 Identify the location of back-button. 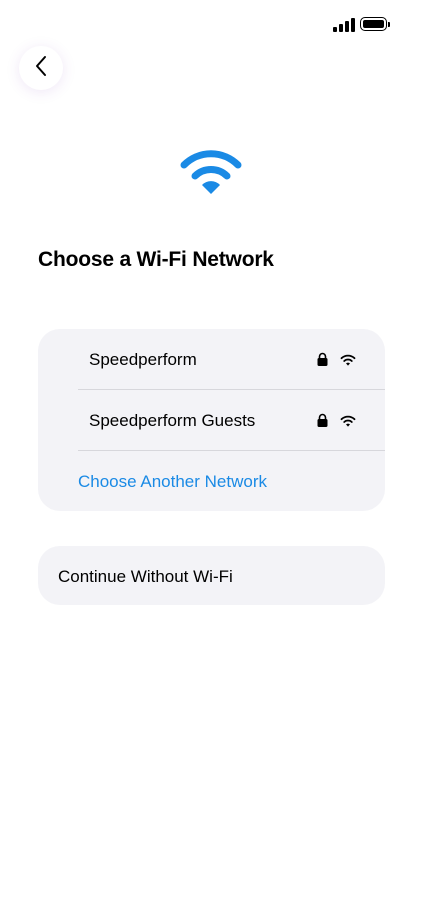
(41, 68).